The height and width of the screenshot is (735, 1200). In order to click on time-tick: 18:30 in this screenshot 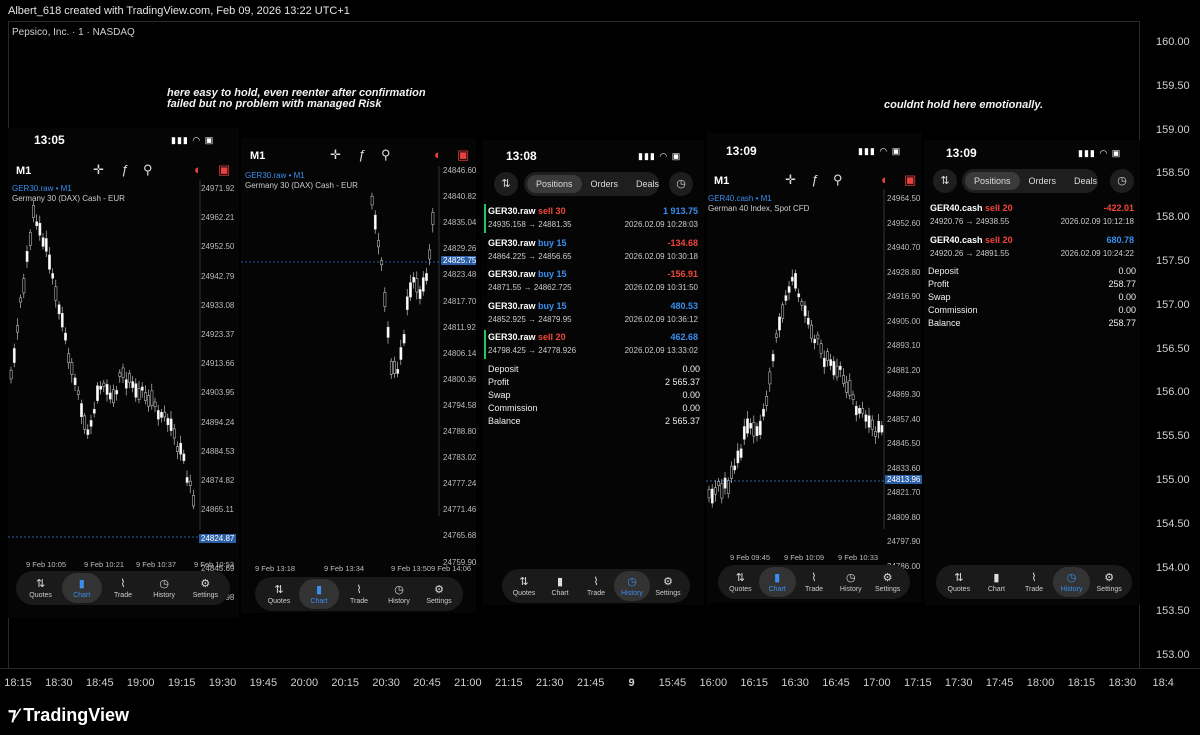, I will do `click(1122, 683)`.